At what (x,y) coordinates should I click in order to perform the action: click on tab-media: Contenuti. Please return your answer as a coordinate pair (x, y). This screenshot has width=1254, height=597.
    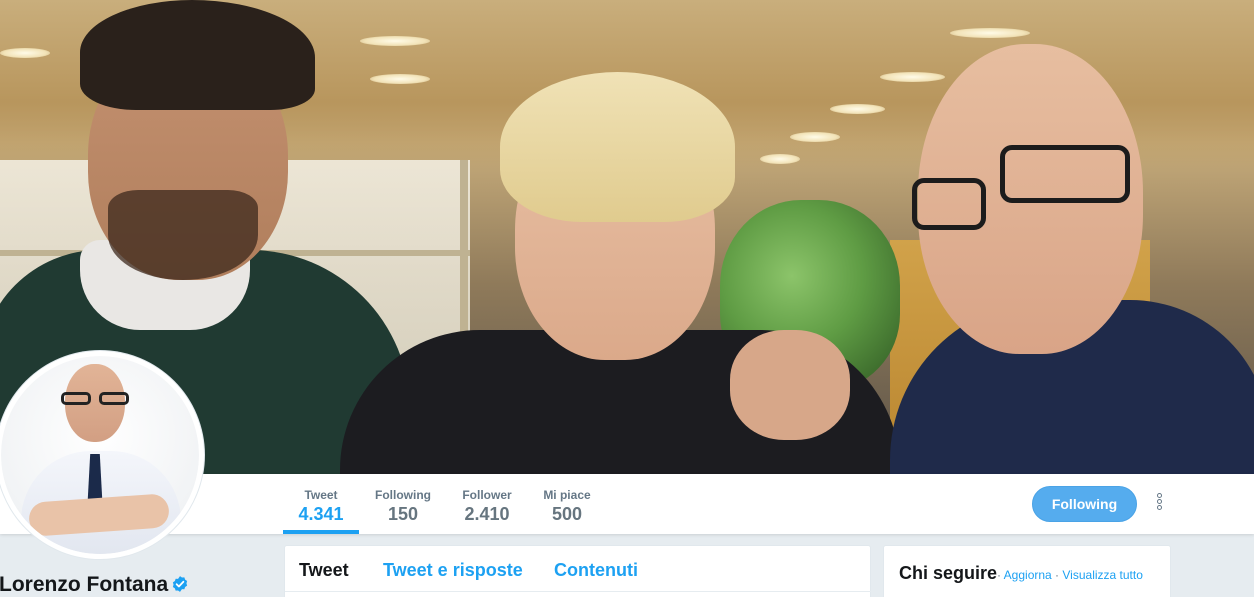
    Looking at the image, I should click on (596, 570).